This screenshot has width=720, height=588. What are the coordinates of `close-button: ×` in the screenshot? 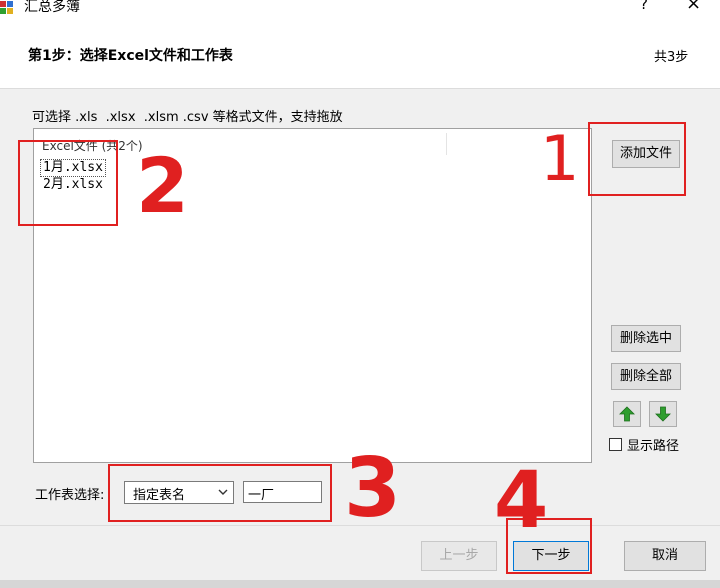 It's located at (693, 7).